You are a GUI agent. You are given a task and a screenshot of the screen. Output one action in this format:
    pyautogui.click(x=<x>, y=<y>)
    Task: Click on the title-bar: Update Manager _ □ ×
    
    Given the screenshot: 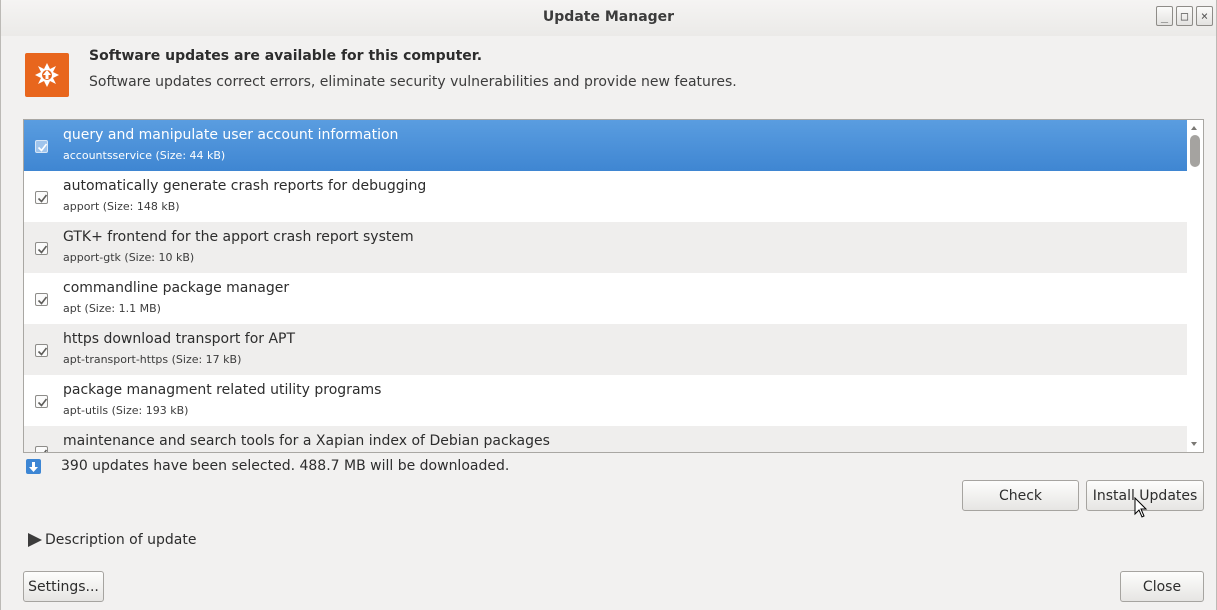 What is the action you would take?
    pyautogui.click(x=608, y=18)
    